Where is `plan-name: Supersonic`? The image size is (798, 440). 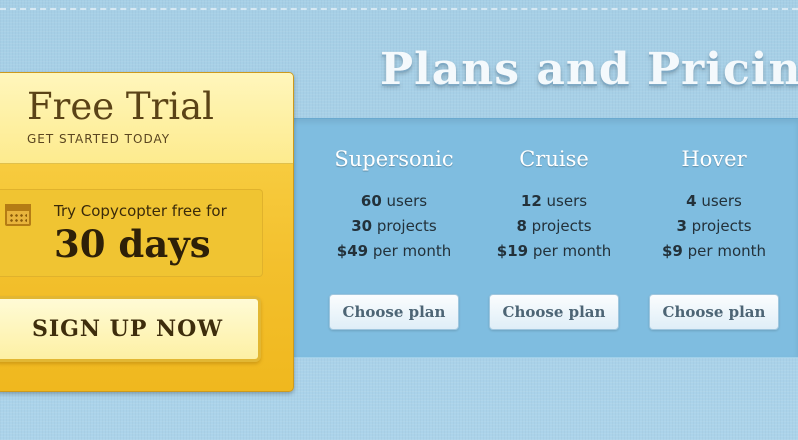
plan-name: Supersonic is located at coordinates (394, 159).